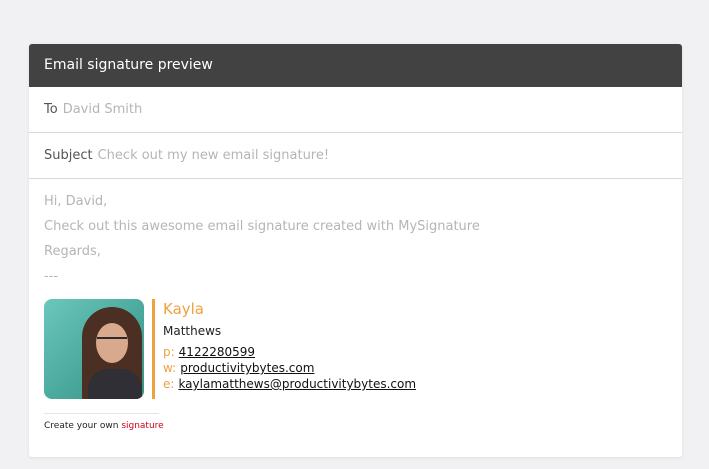 This screenshot has height=469, width=709. Describe the element at coordinates (51, 109) in the screenshot. I see `to-label: To` at that location.